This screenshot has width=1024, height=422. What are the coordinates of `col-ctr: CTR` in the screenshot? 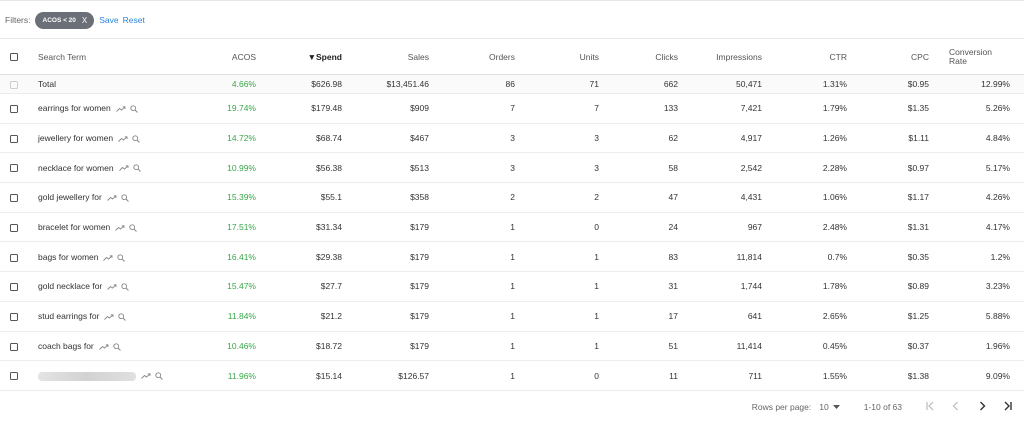 It's located at (804, 57).